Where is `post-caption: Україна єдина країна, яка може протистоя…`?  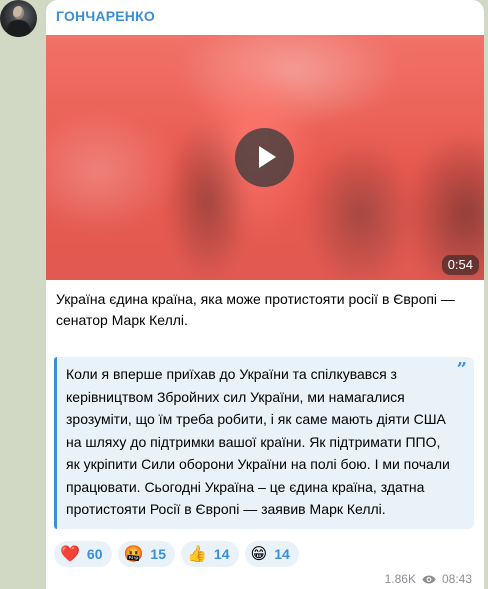
post-caption: Україна єдина країна, яка може протистоя… is located at coordinates (255, 309).